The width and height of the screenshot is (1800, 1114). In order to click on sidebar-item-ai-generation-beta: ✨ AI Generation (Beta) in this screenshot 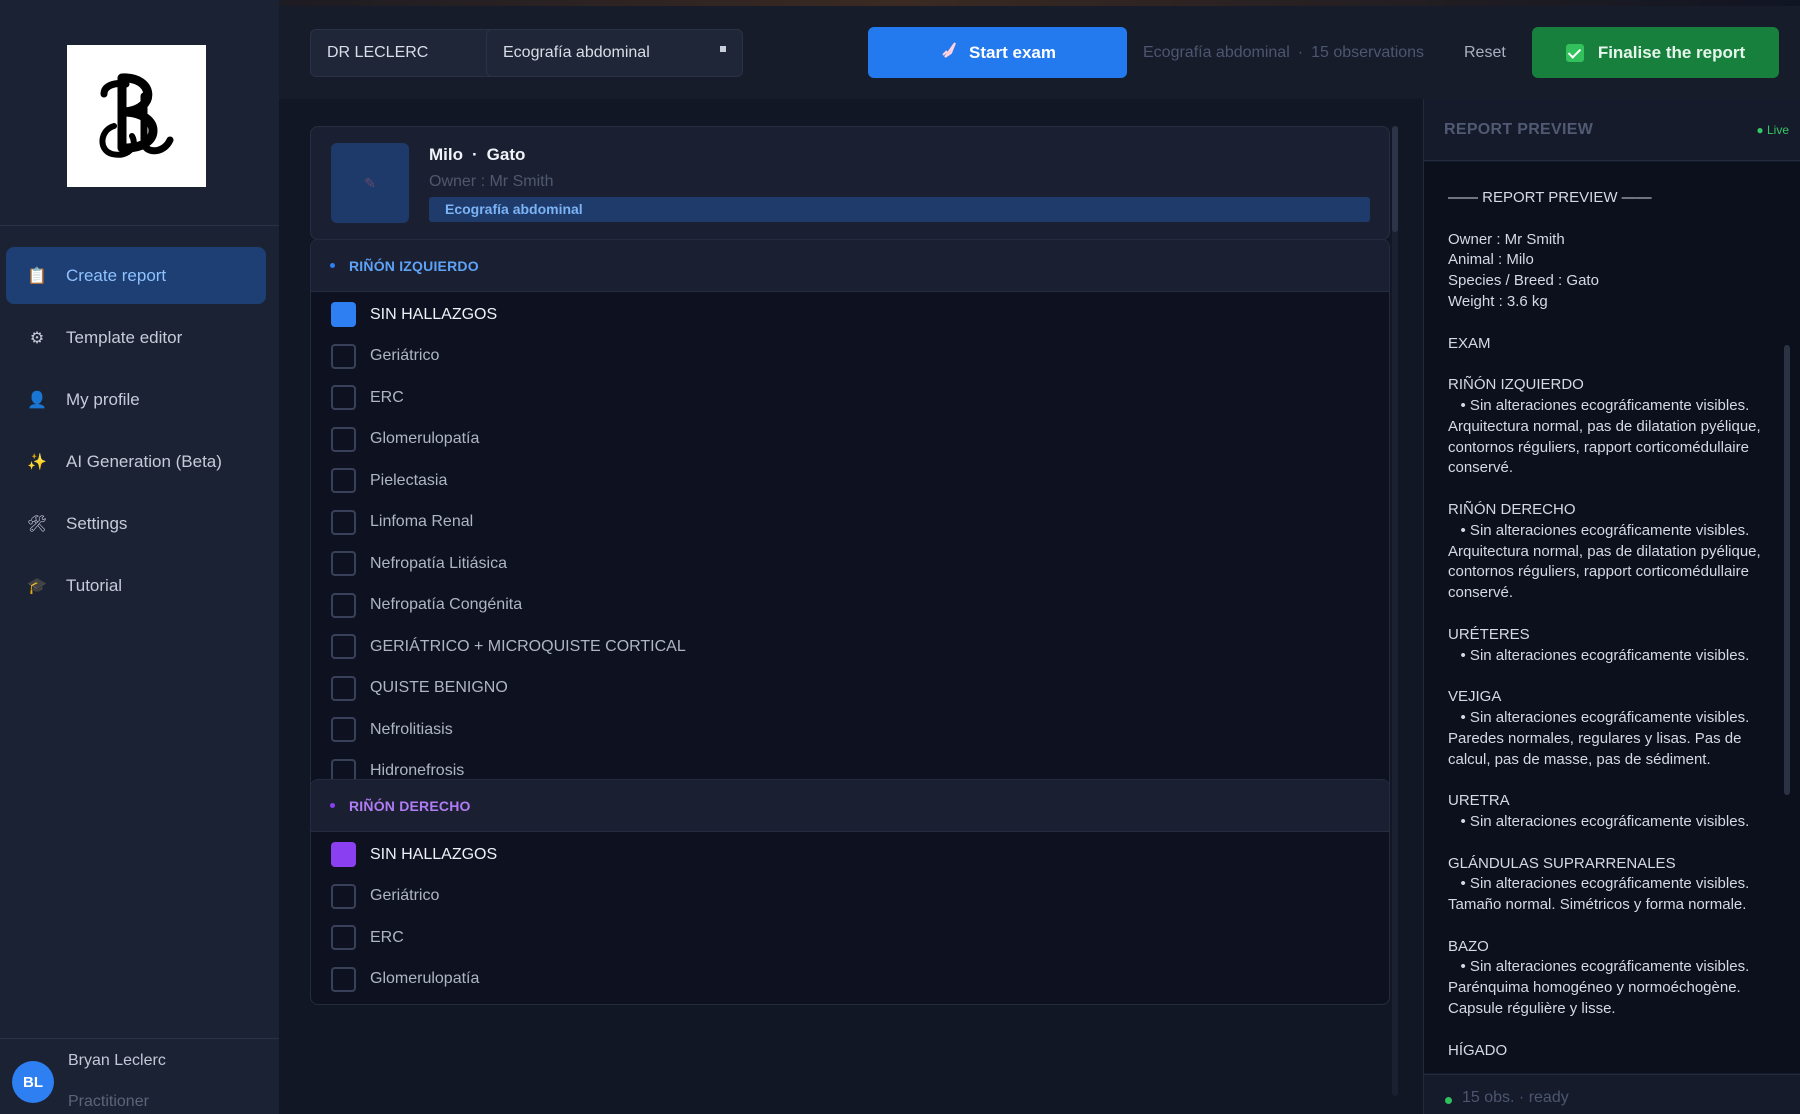, I will do `click(136, 461)`.